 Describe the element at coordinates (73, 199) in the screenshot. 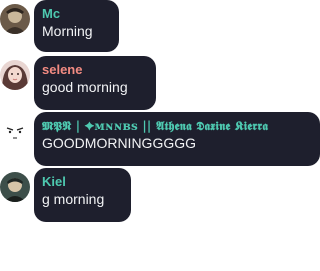

I see `message-text: g morning` at that location.